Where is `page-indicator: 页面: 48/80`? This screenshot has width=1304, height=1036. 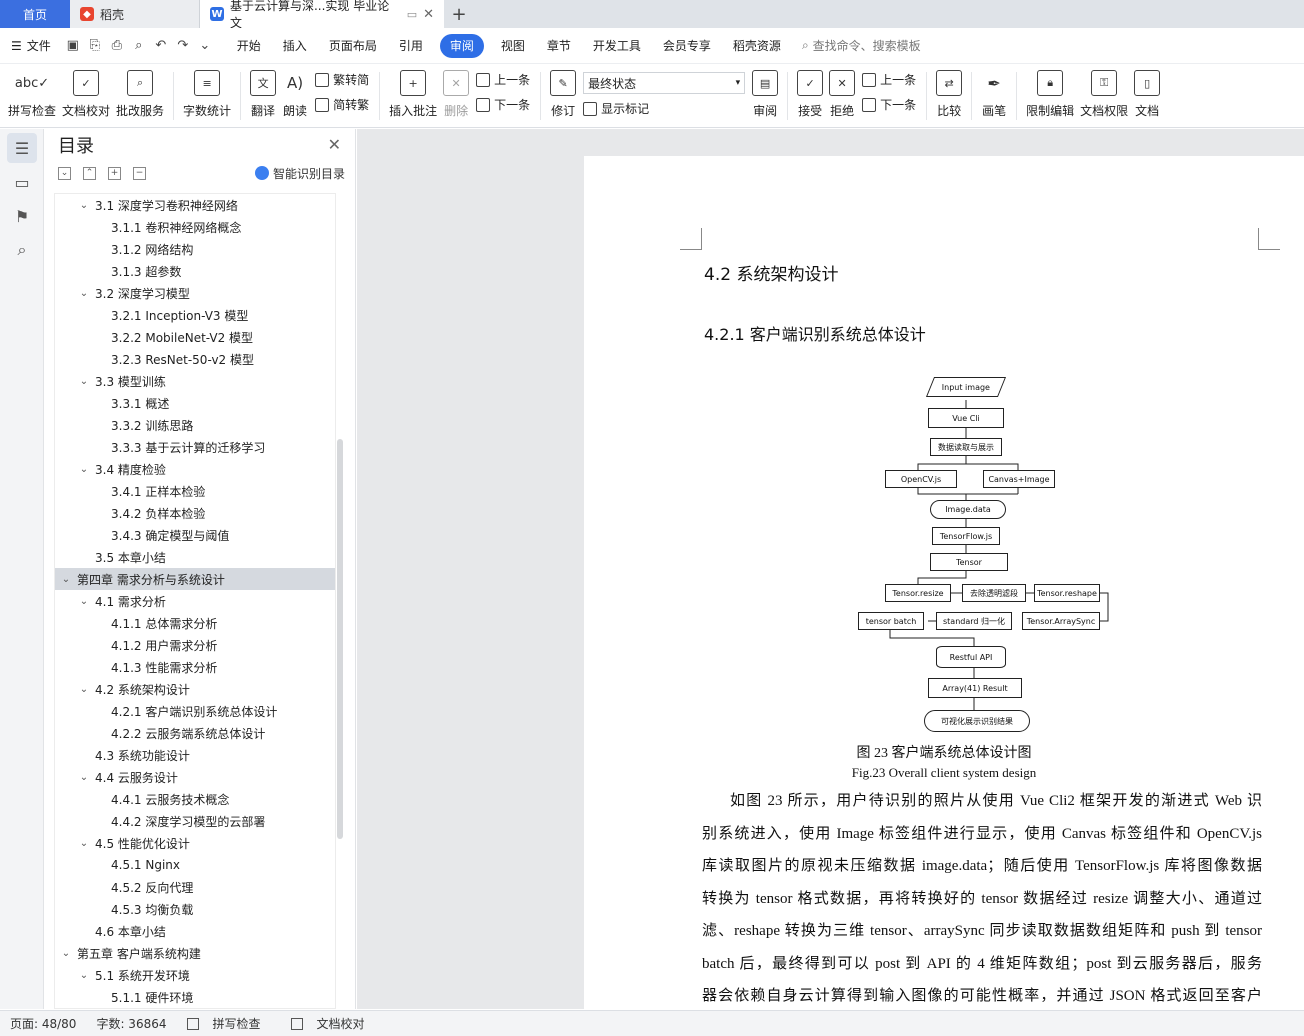
page-indicator: 页面: 48/80 is located at coordinates (43, 1023).